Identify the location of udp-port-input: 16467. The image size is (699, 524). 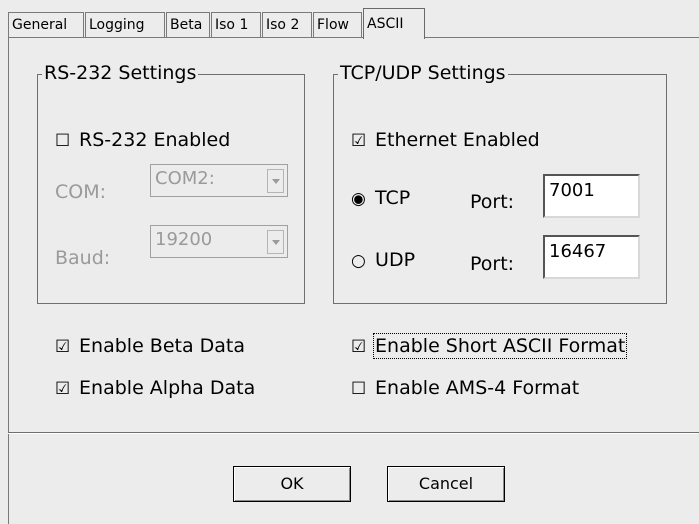
(591, 257).